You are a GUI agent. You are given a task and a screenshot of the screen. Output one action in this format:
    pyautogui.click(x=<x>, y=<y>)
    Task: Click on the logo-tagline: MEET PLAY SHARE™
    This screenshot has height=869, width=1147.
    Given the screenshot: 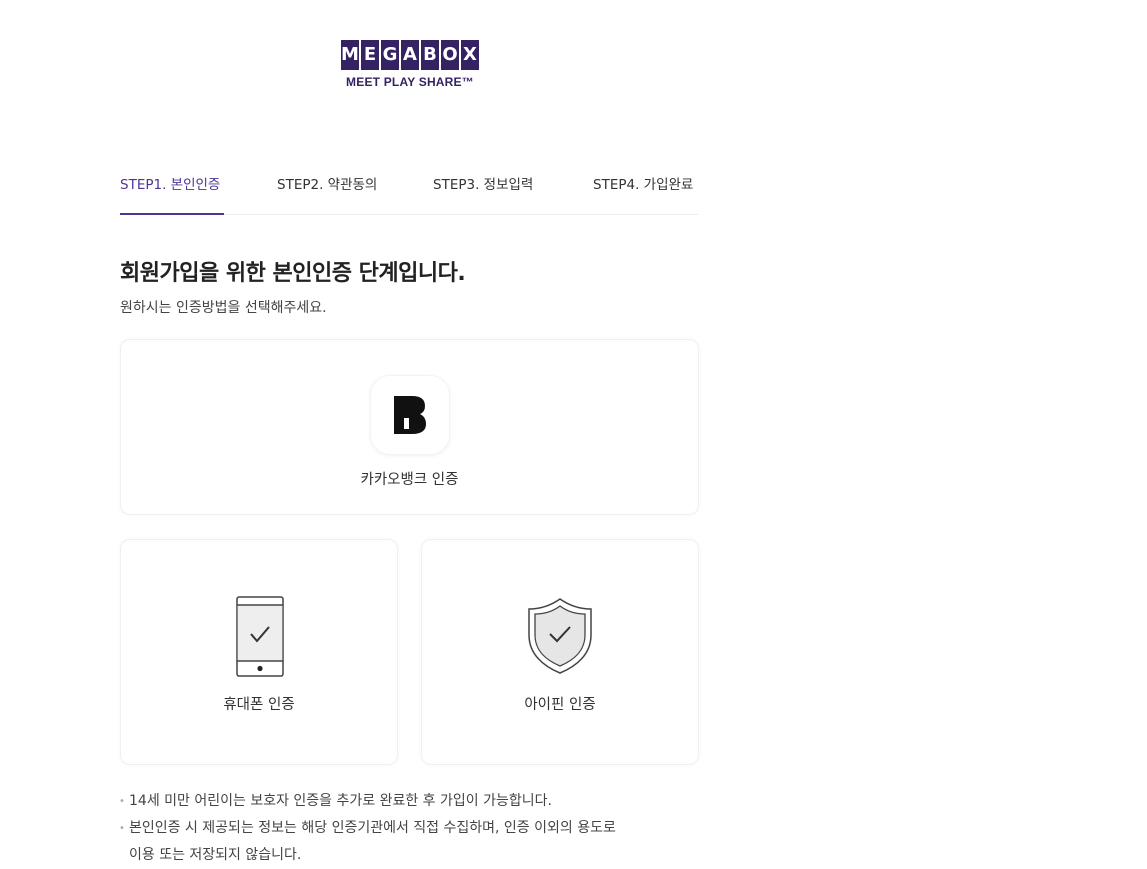 What is the action you would take?
    pyautogui.click(x=410, y=82)
    